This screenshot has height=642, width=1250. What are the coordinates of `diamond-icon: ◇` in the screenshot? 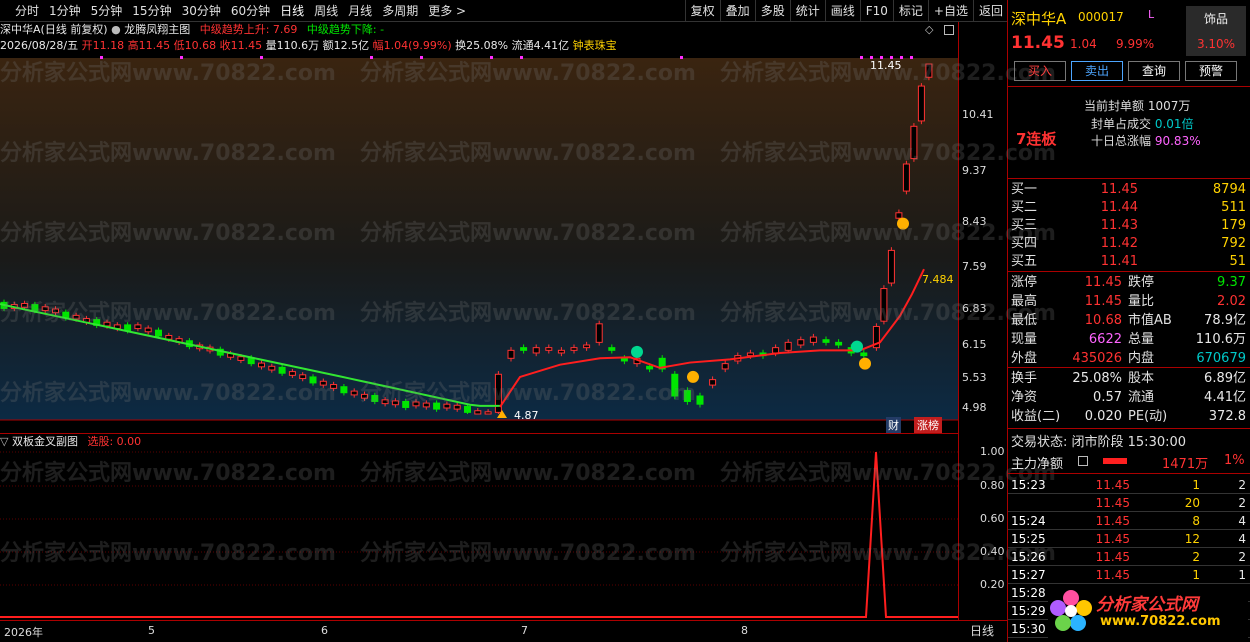 It's located at (929, 30).